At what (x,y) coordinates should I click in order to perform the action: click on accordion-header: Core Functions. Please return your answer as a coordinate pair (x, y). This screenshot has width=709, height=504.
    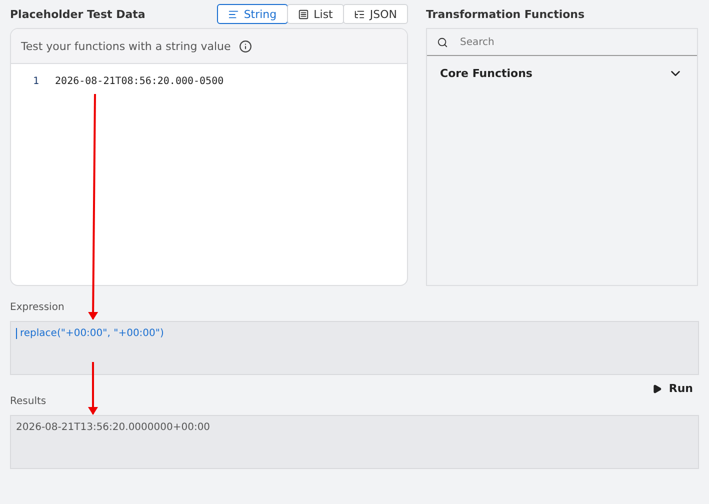
    Looking at the image, I should click on (562, 73).